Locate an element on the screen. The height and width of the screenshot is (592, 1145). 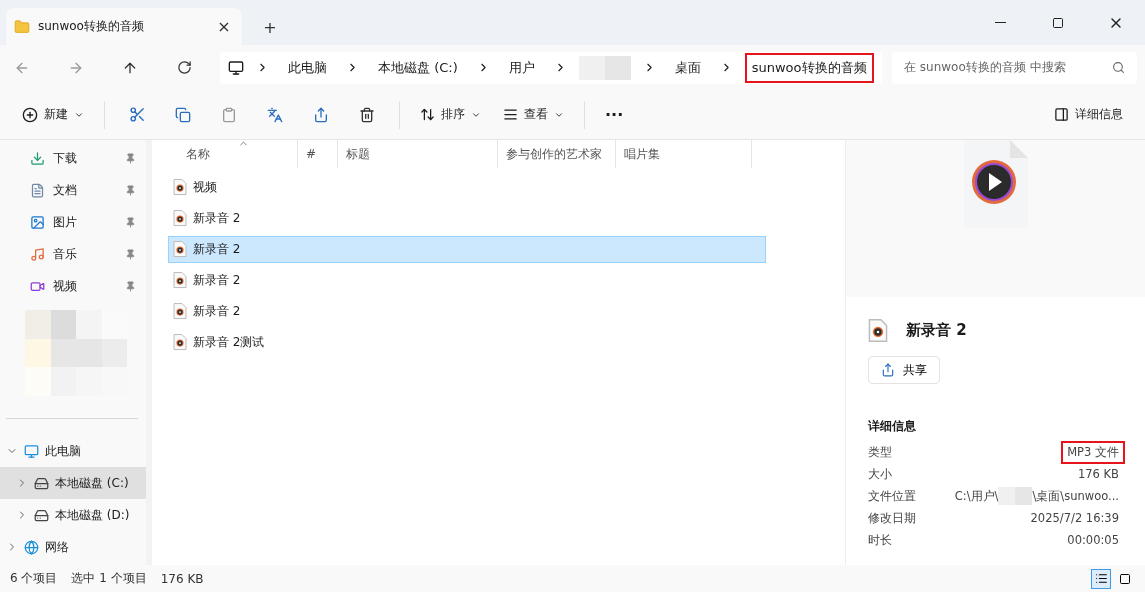
close-tab-button: × is located at coordinates (224, 26).